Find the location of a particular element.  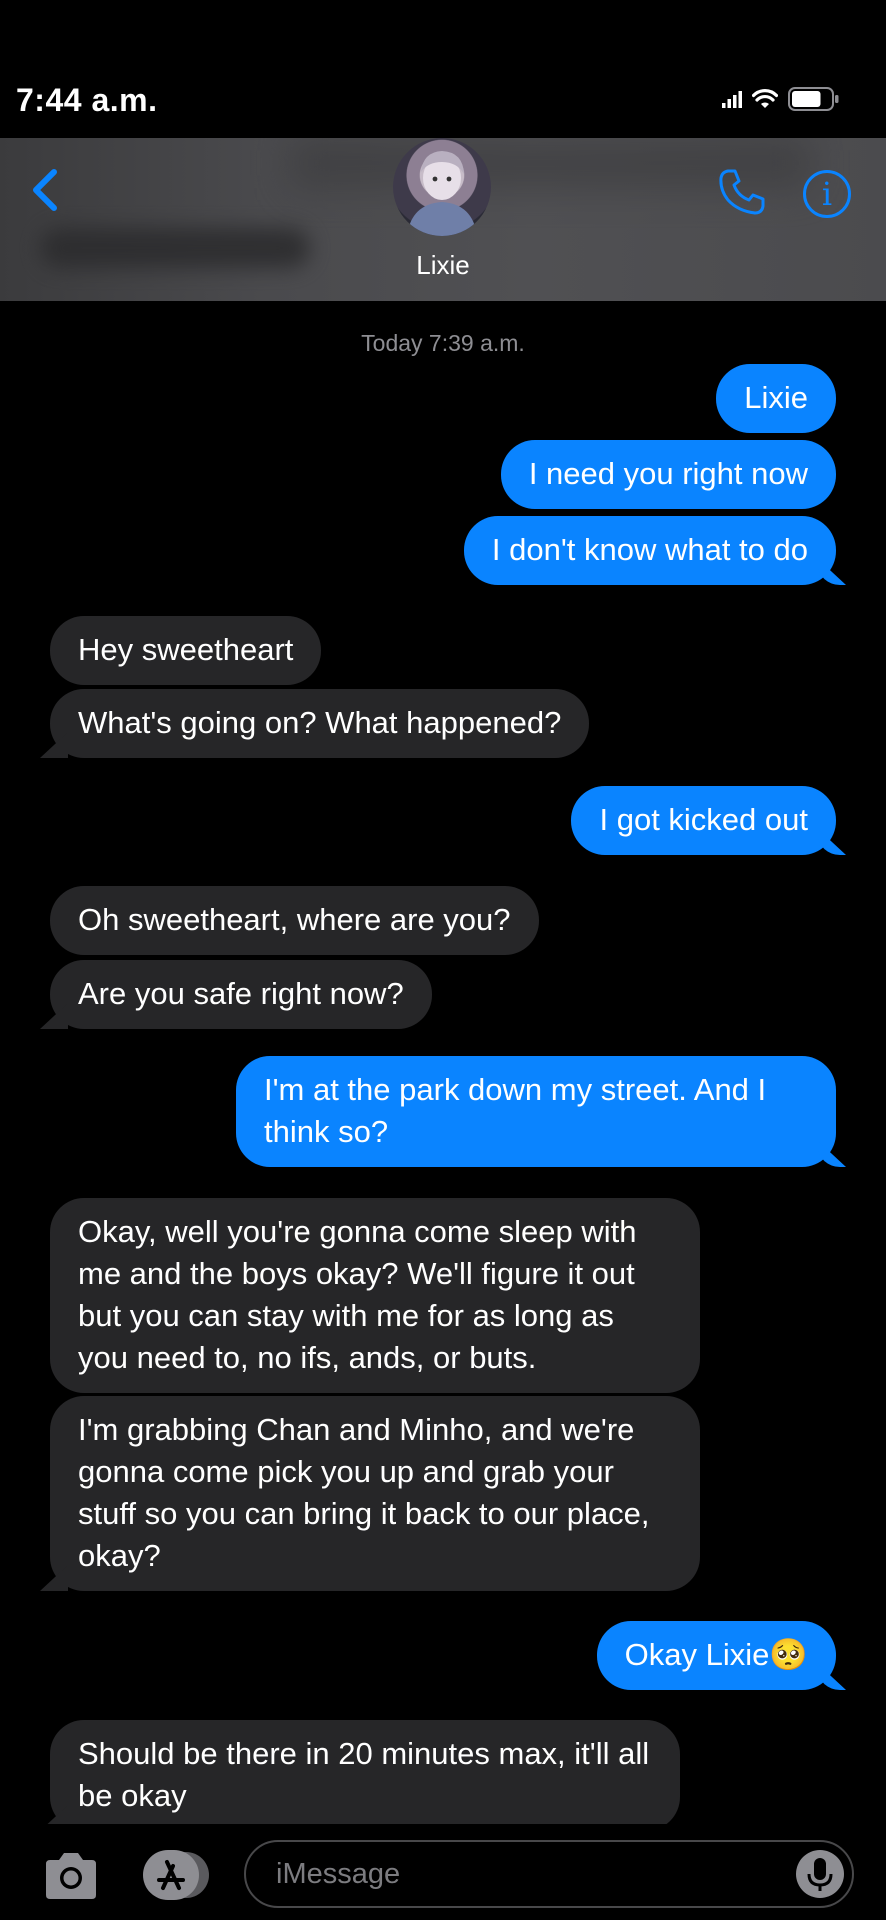

status-bar: 7:44 a.m. is located at coordinates (443, 69).